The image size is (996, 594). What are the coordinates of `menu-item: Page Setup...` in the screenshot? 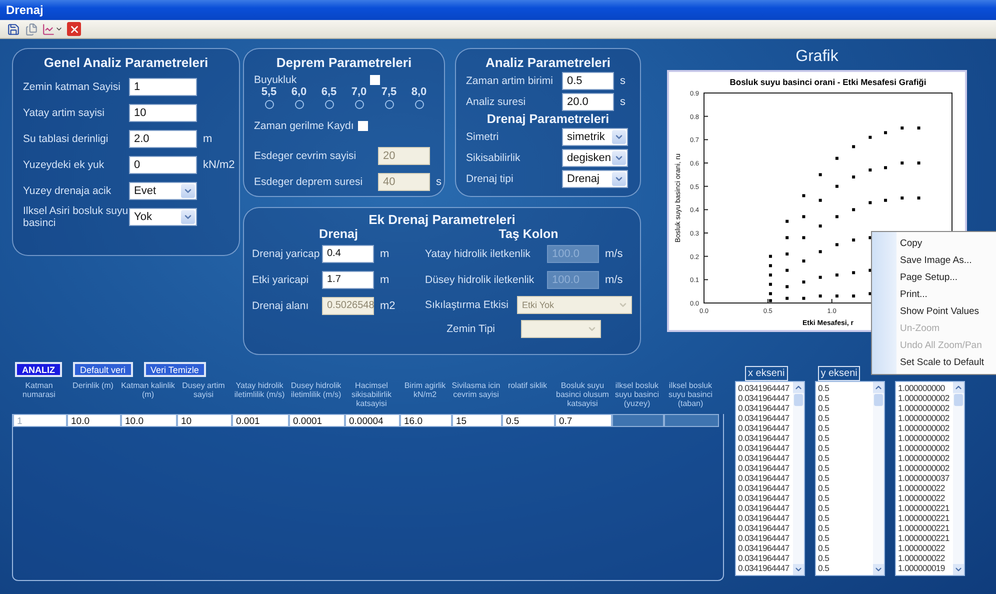 It's located at (934, 277).